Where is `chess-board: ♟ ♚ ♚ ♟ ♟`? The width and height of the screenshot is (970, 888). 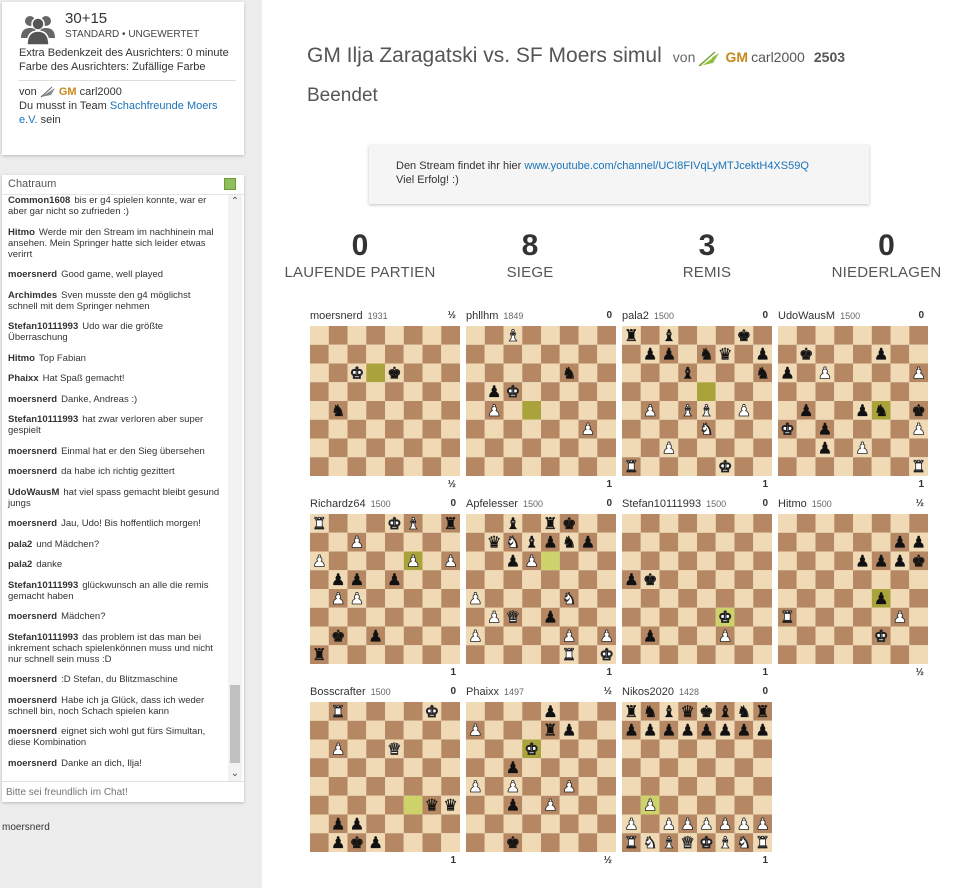
chess-board: ♟ ♚ ♚ ♟ ♟ is located at coordinates (697, 589).